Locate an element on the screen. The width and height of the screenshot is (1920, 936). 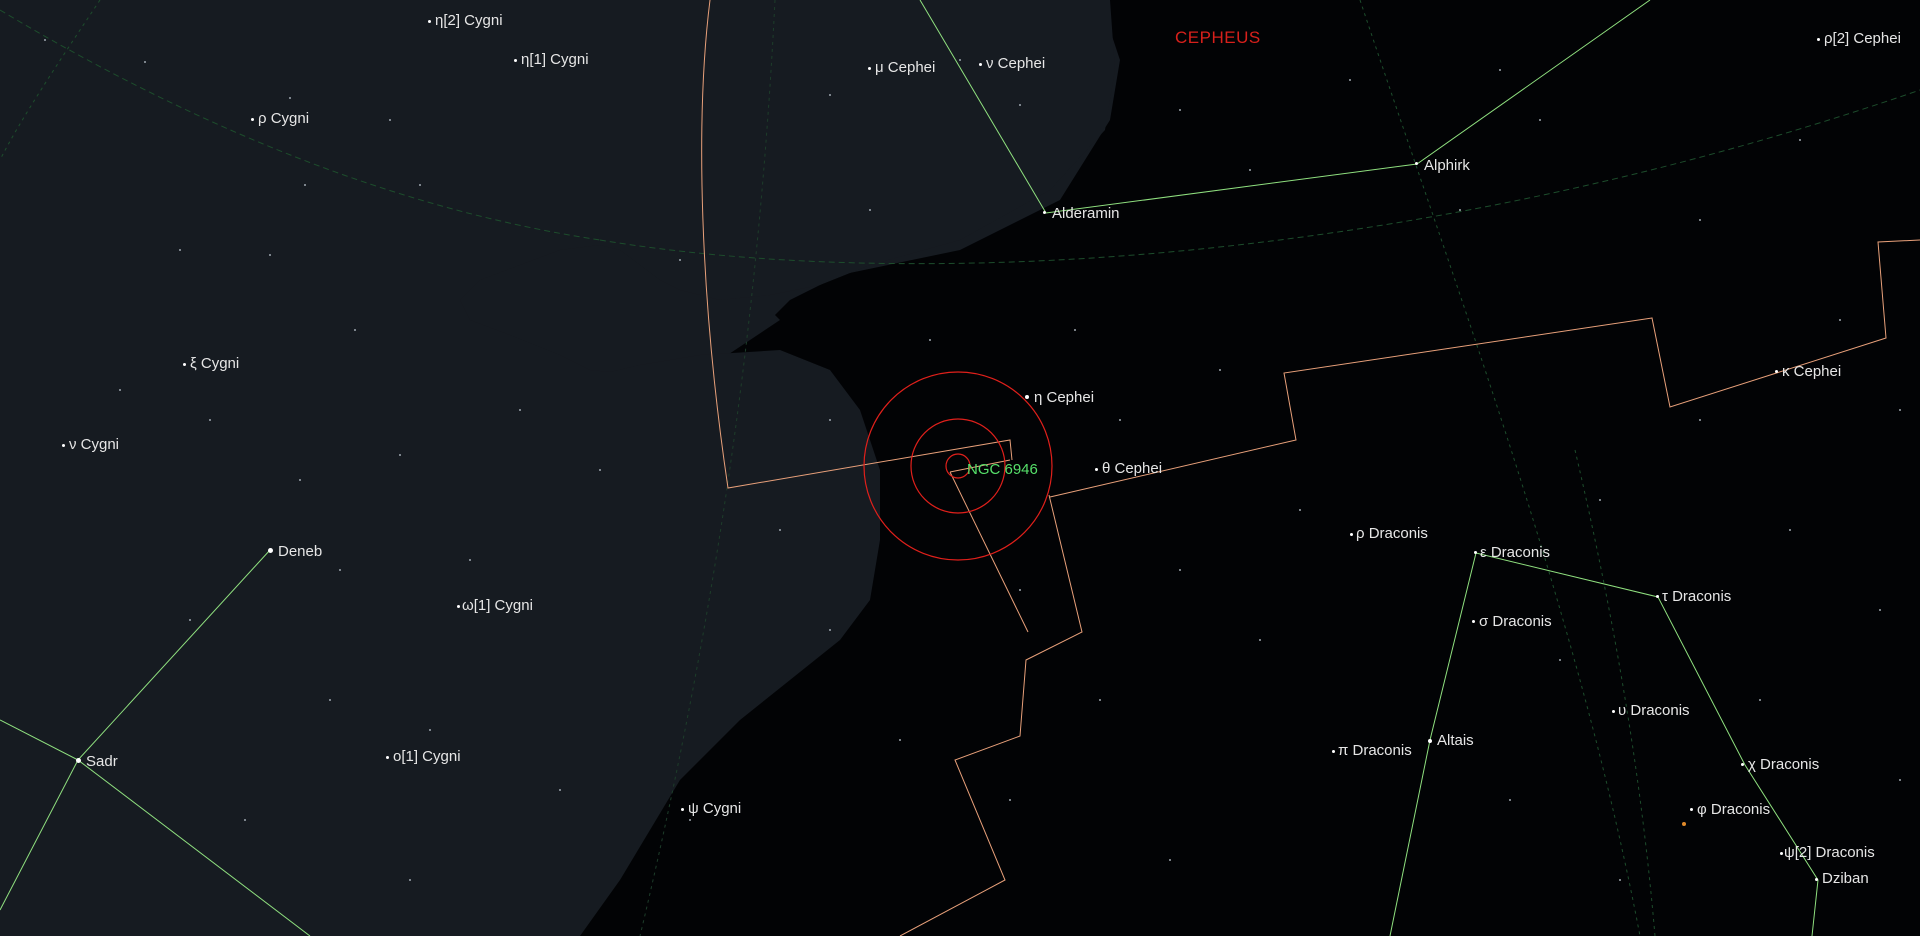
star-sadr is located at coordinates (78, 760).